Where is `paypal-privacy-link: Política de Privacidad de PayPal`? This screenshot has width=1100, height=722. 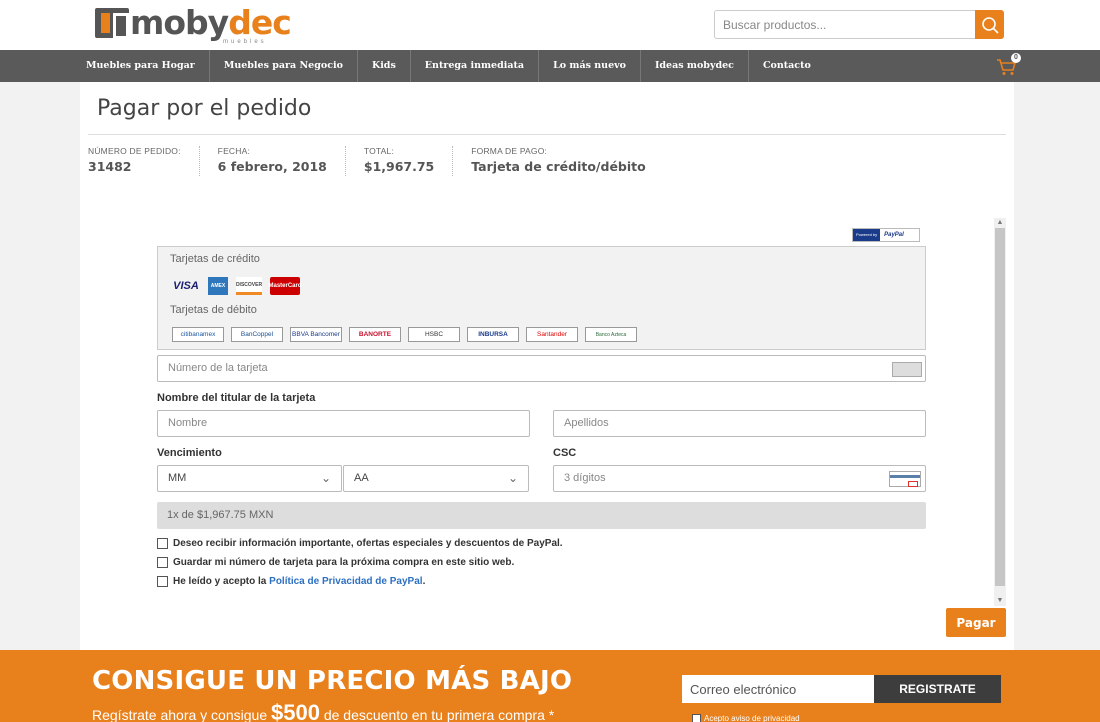 paypal-privacy-link: Política de Privacidad de PayPal is located at coordinates (345, 581).